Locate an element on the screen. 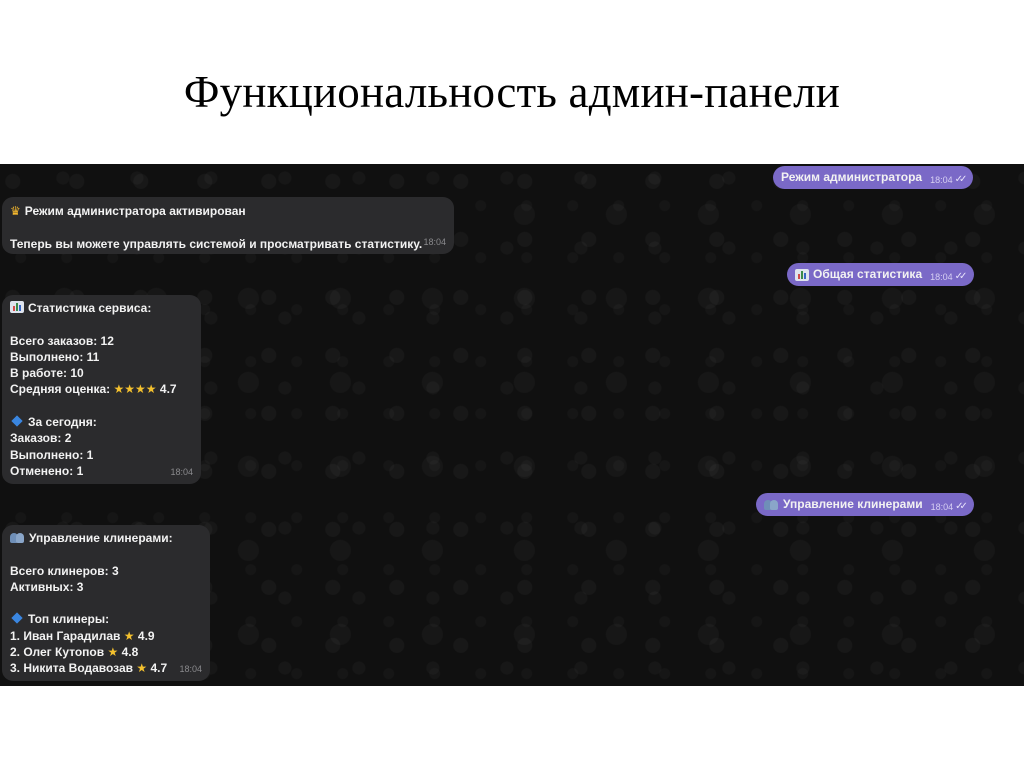  message-header: Статистика сервиса: is located at coordinates (100, 308).